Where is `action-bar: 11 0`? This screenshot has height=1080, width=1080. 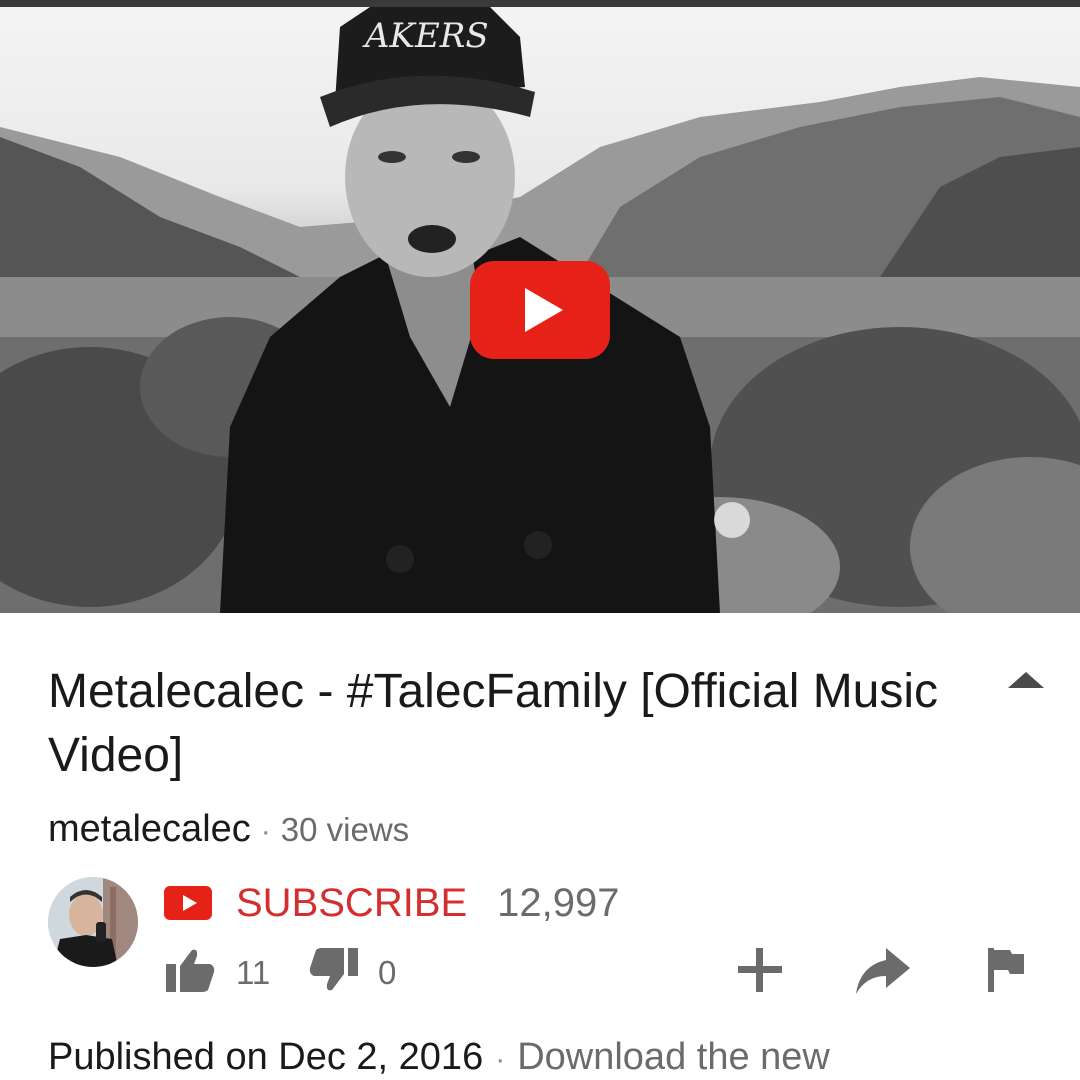
action-bar: 11 0 is located at coordinates (600, 974).